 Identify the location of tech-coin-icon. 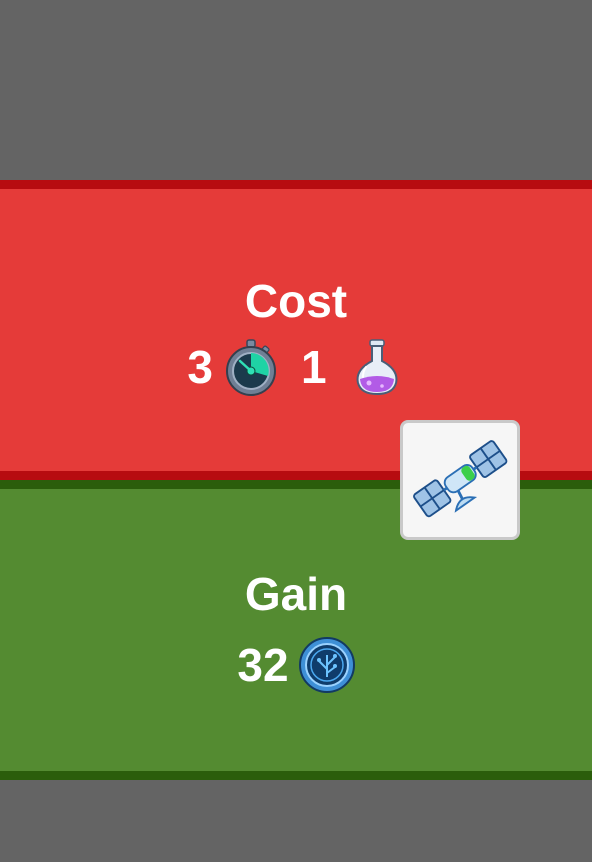
(326, 665).